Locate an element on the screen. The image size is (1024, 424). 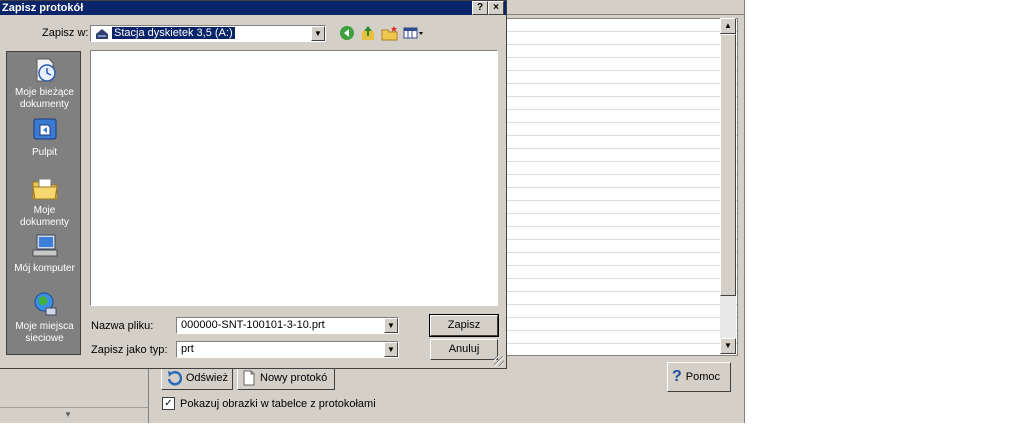
refresh-button-label: Odśwież is located at coordinates (206, 378).